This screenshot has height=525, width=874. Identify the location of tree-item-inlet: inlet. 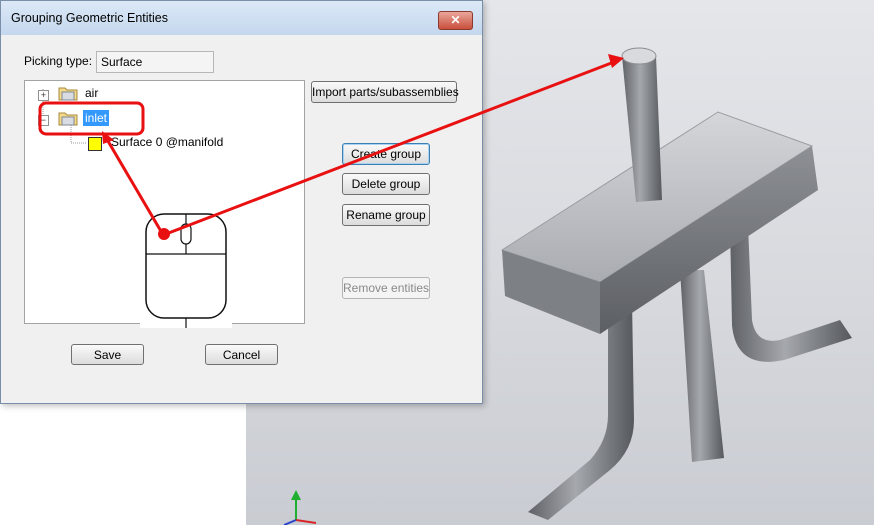
(96, 118).